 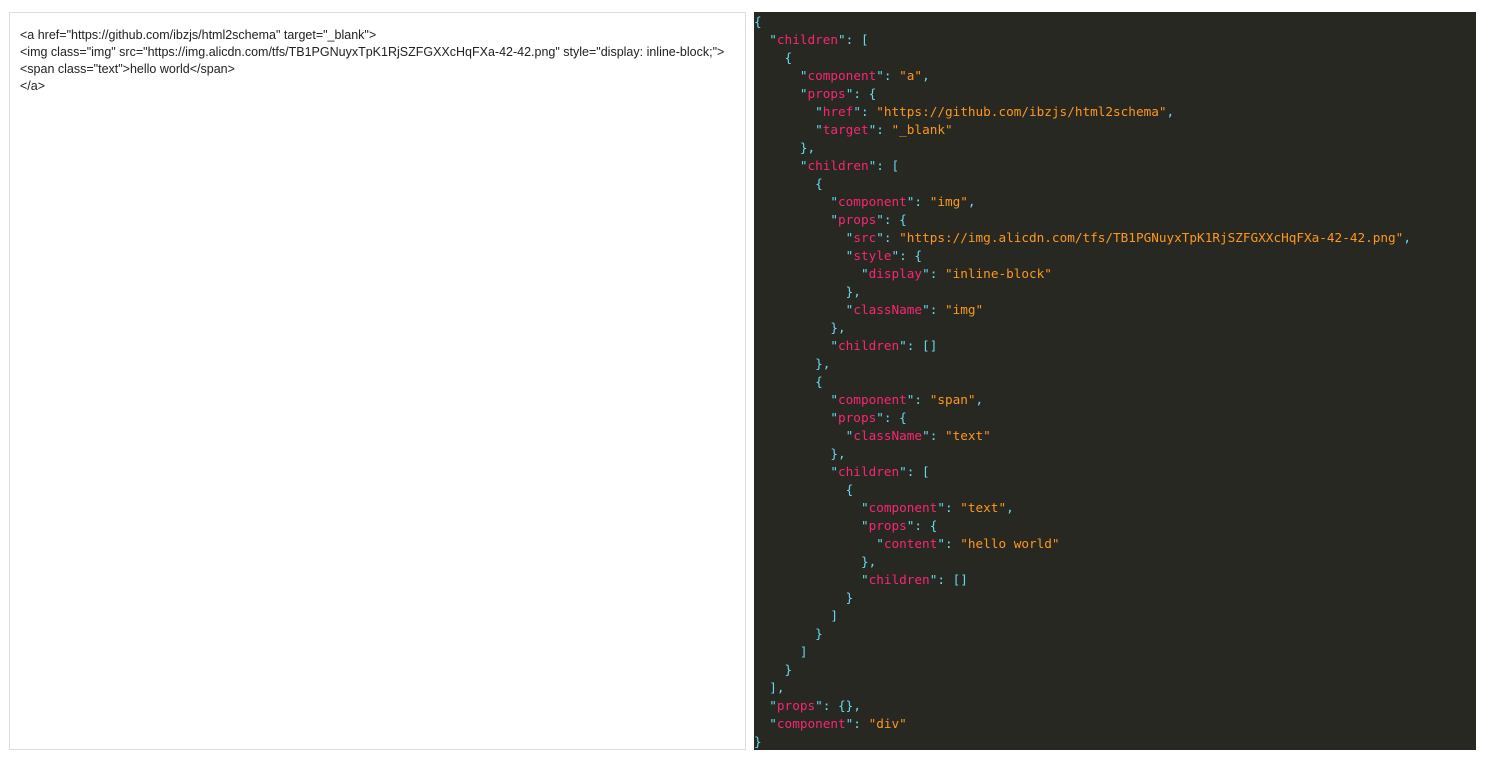 I want to click on json-punctuation: ": [, so click(x=884, y=165).